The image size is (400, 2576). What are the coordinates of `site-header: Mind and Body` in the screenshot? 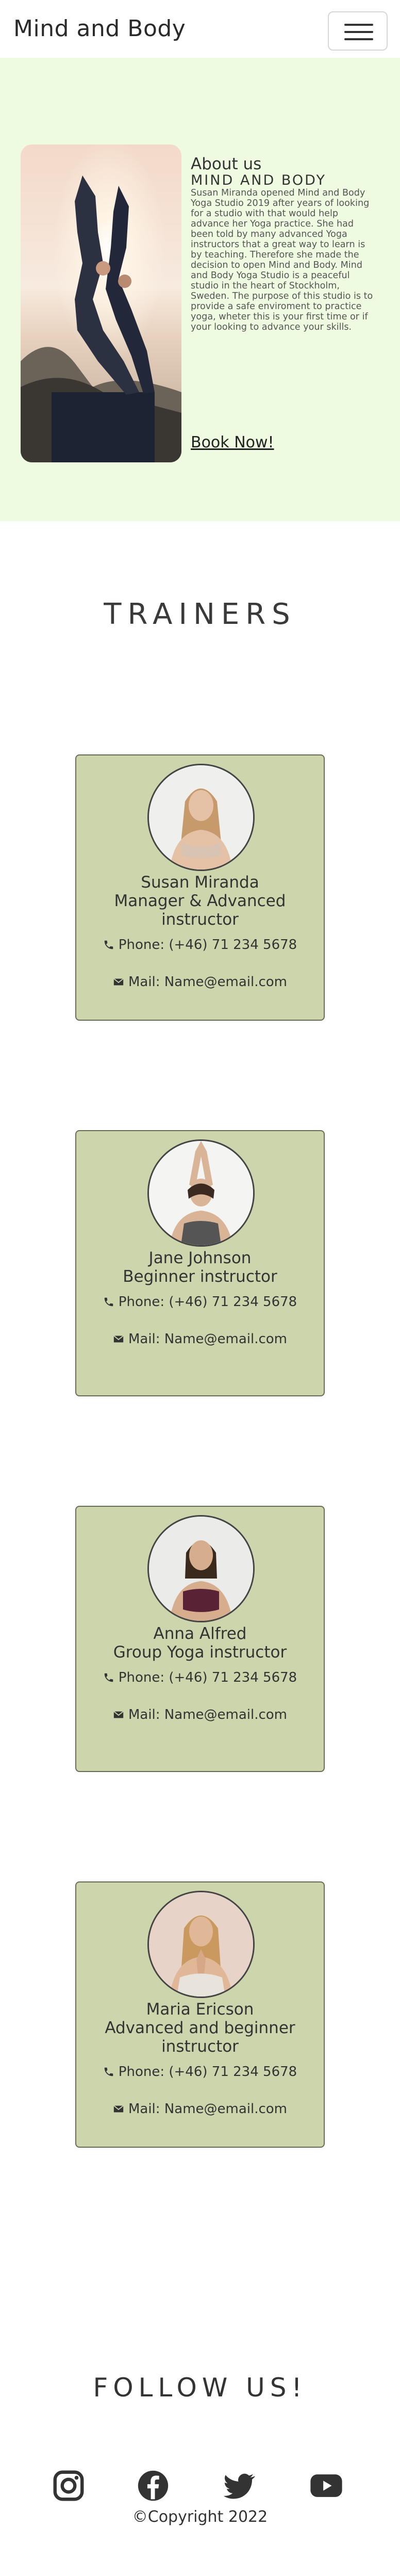 It's located at (200, 29).